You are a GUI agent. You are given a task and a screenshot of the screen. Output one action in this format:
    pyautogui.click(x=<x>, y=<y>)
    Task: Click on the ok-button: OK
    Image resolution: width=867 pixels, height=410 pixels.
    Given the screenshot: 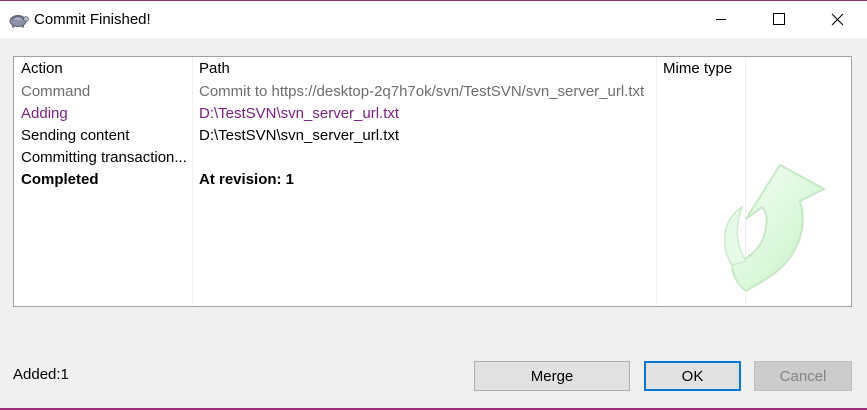 What is the action you would take?
    pyautogui.click(x=692, y=376)
    